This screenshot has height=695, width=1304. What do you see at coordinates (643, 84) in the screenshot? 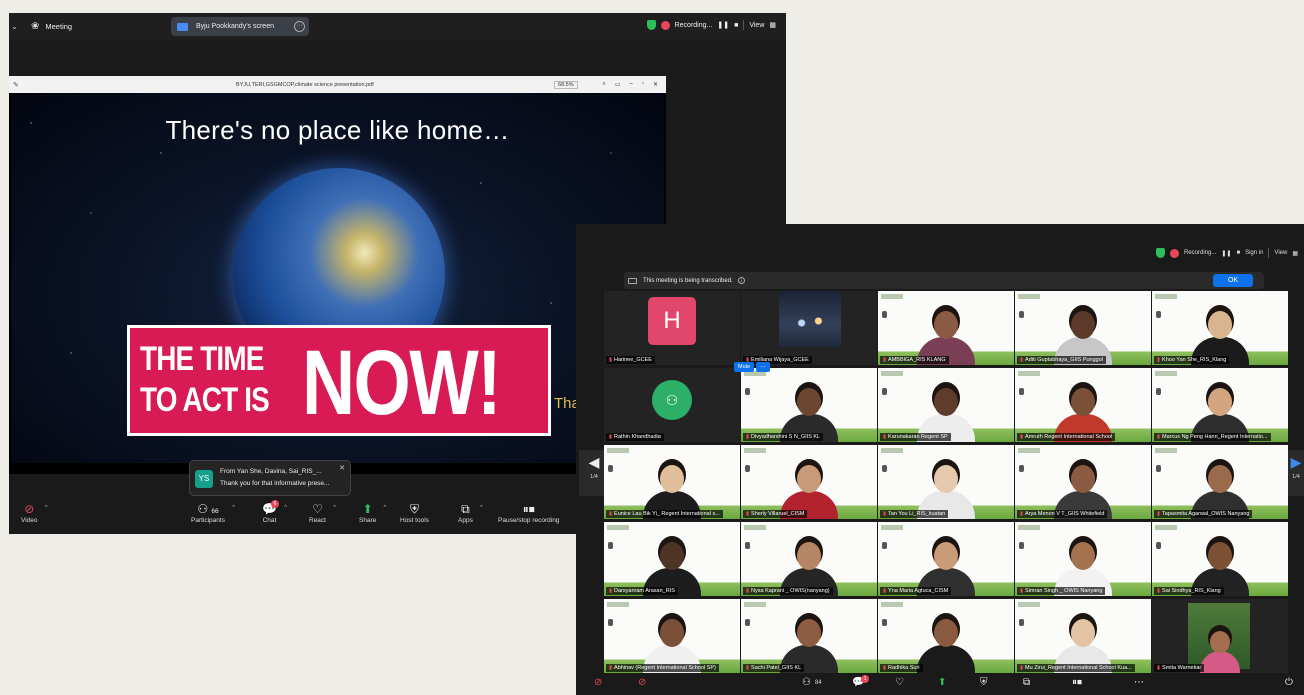
I see `maximize-icon: ▫` at bounding box center [643, 84].